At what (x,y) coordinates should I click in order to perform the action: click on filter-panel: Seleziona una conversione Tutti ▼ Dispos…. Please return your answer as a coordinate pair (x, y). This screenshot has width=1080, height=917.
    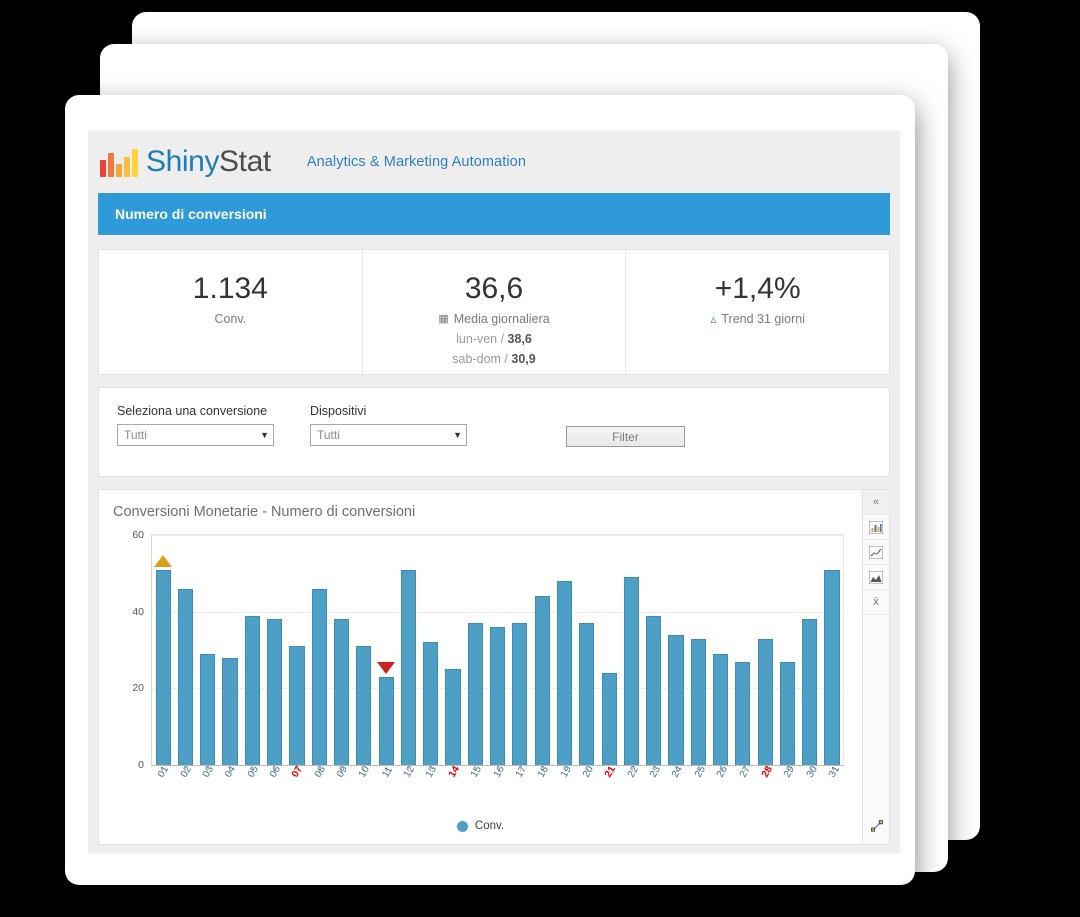
    Looking at the image, I should click on (494, 432).